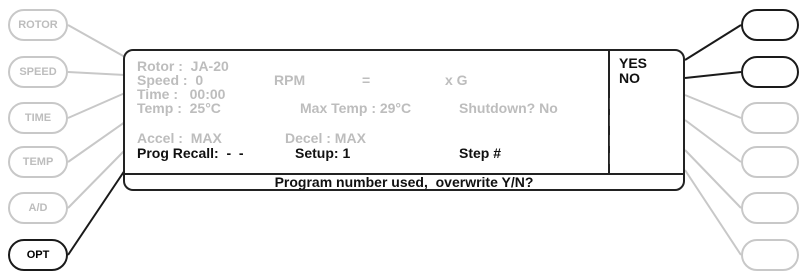  Describe the element at coordinates (633, 63) in the screenshot. I see `option-yes: YES` at that location.